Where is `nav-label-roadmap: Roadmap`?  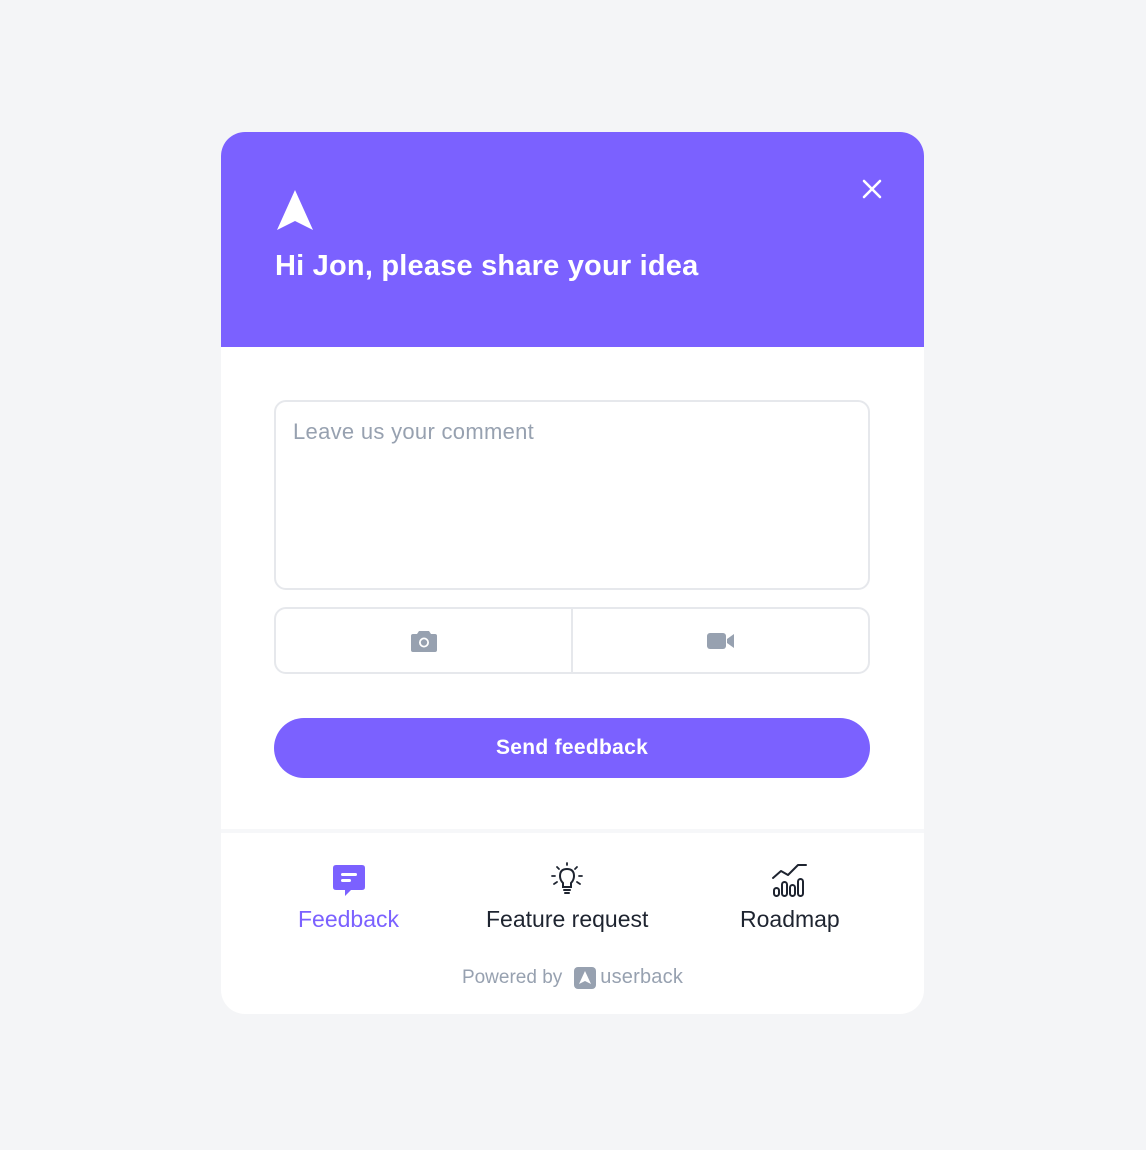 nav-label-roadmap: Roadmap is located at coordinates (790, 919).